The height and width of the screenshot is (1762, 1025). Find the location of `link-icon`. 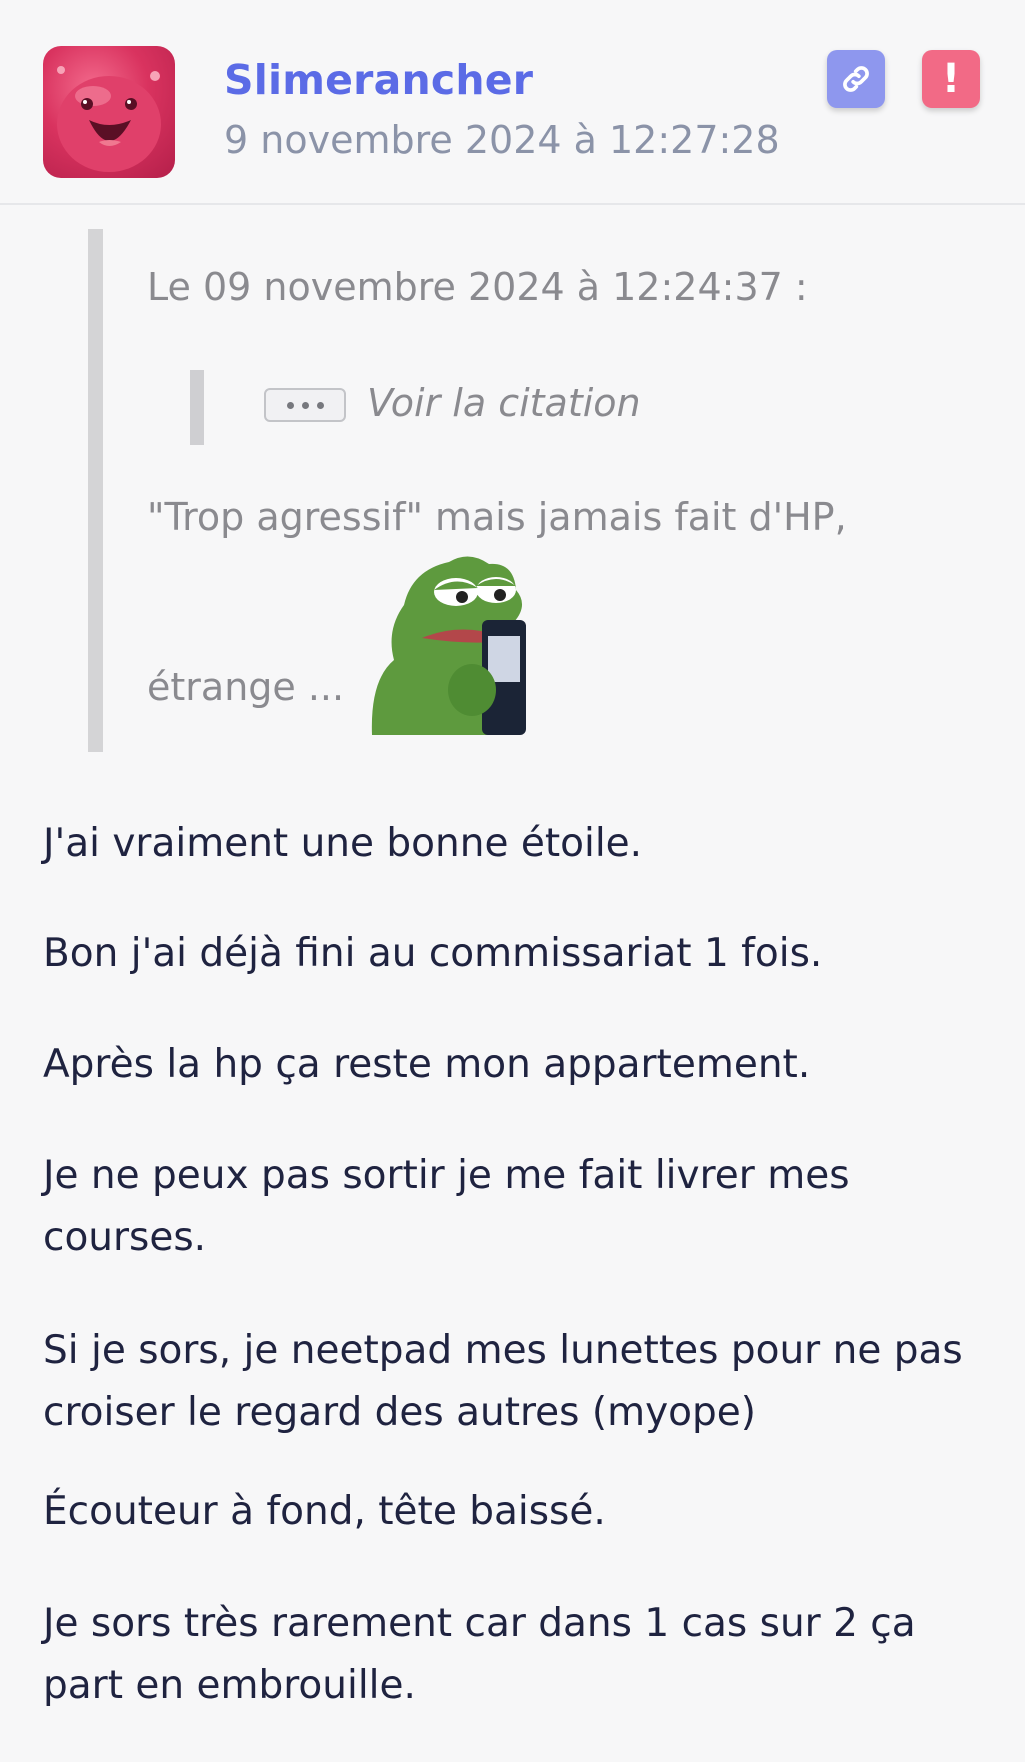

link-icon is located at coordinates (856, 79).